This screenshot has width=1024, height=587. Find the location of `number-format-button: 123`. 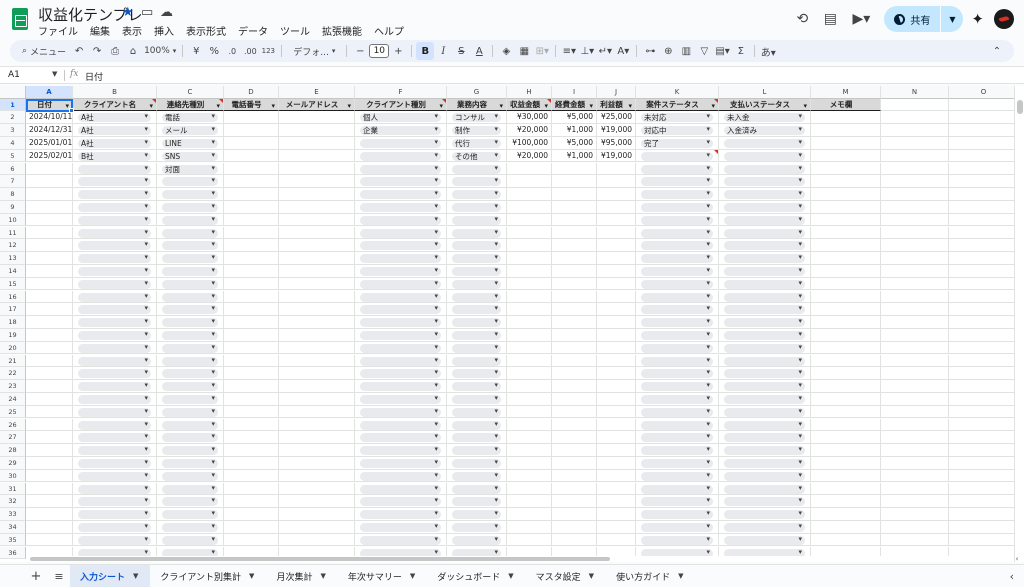

number-format-button: 123 is located at coordinates (268, 51).